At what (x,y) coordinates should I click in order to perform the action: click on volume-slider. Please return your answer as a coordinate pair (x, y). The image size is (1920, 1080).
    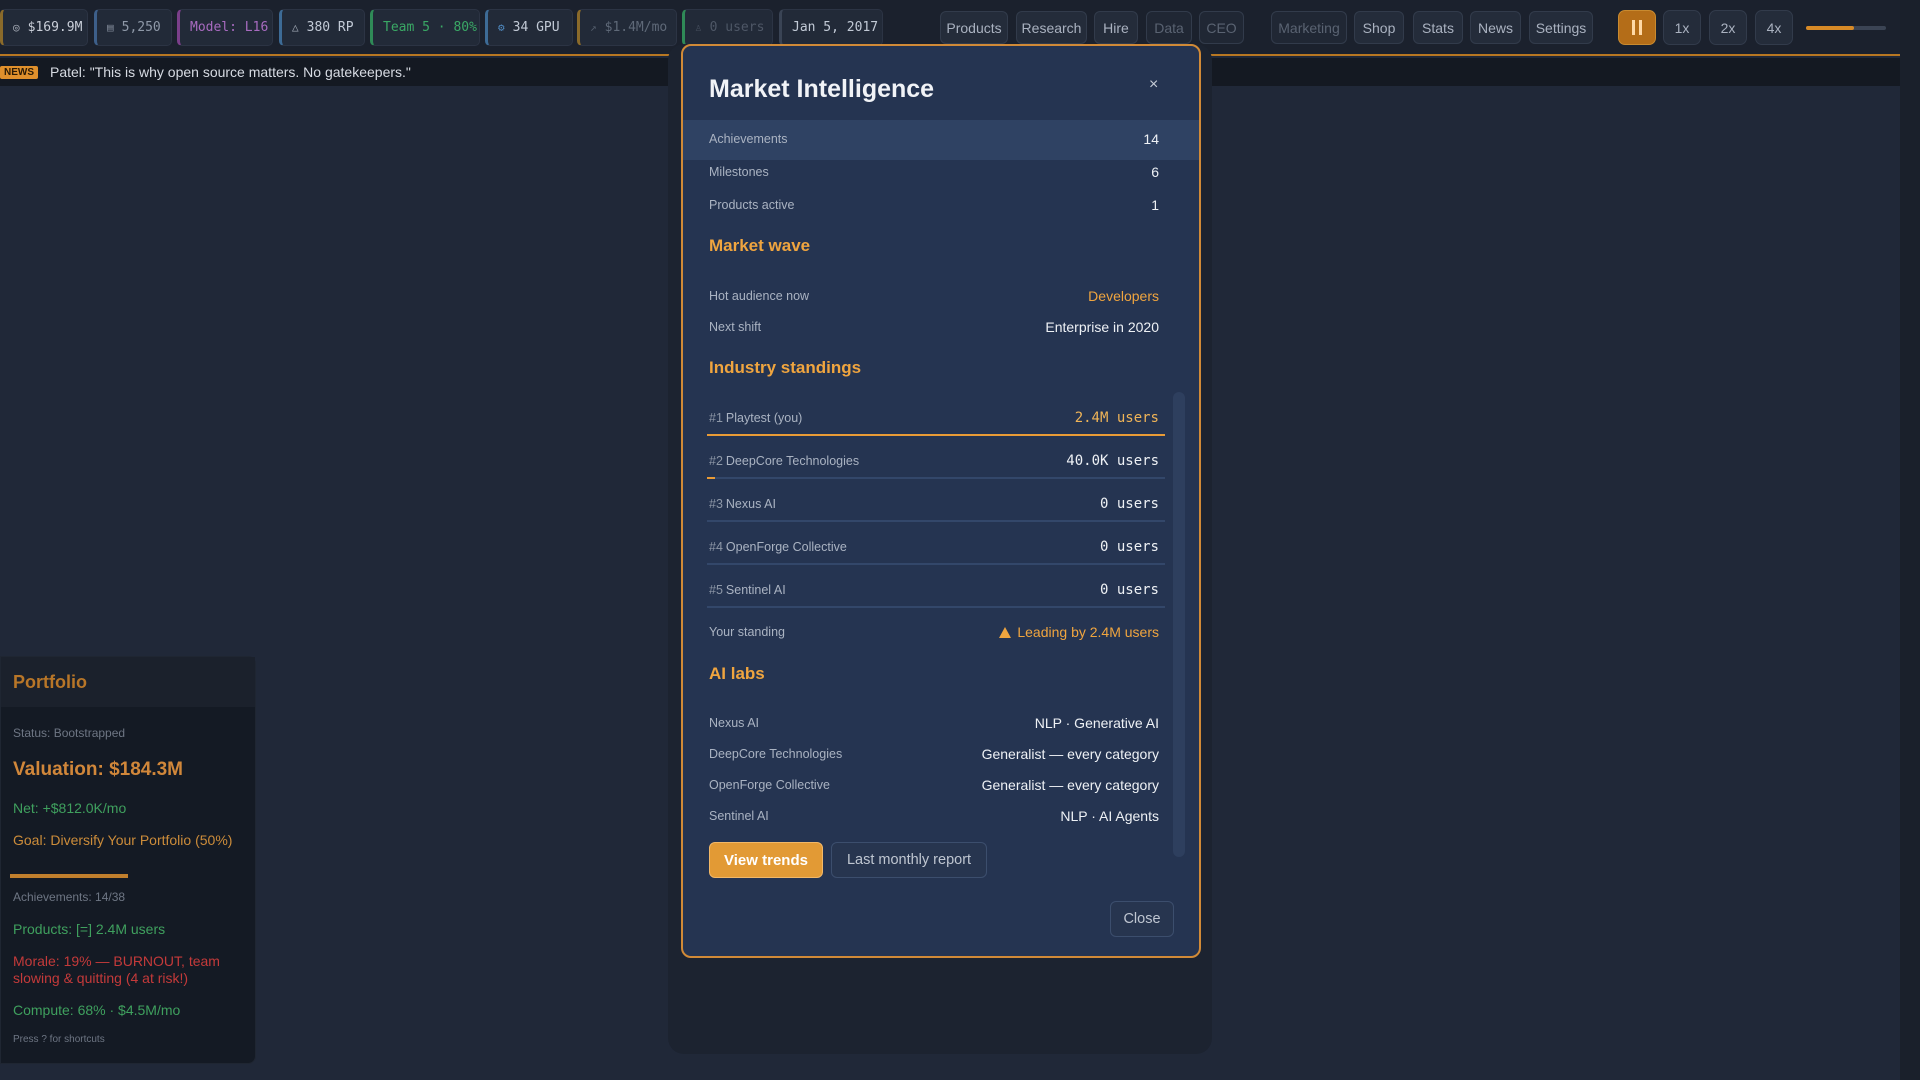
    Looking at the image, I should click on (1846, 28).